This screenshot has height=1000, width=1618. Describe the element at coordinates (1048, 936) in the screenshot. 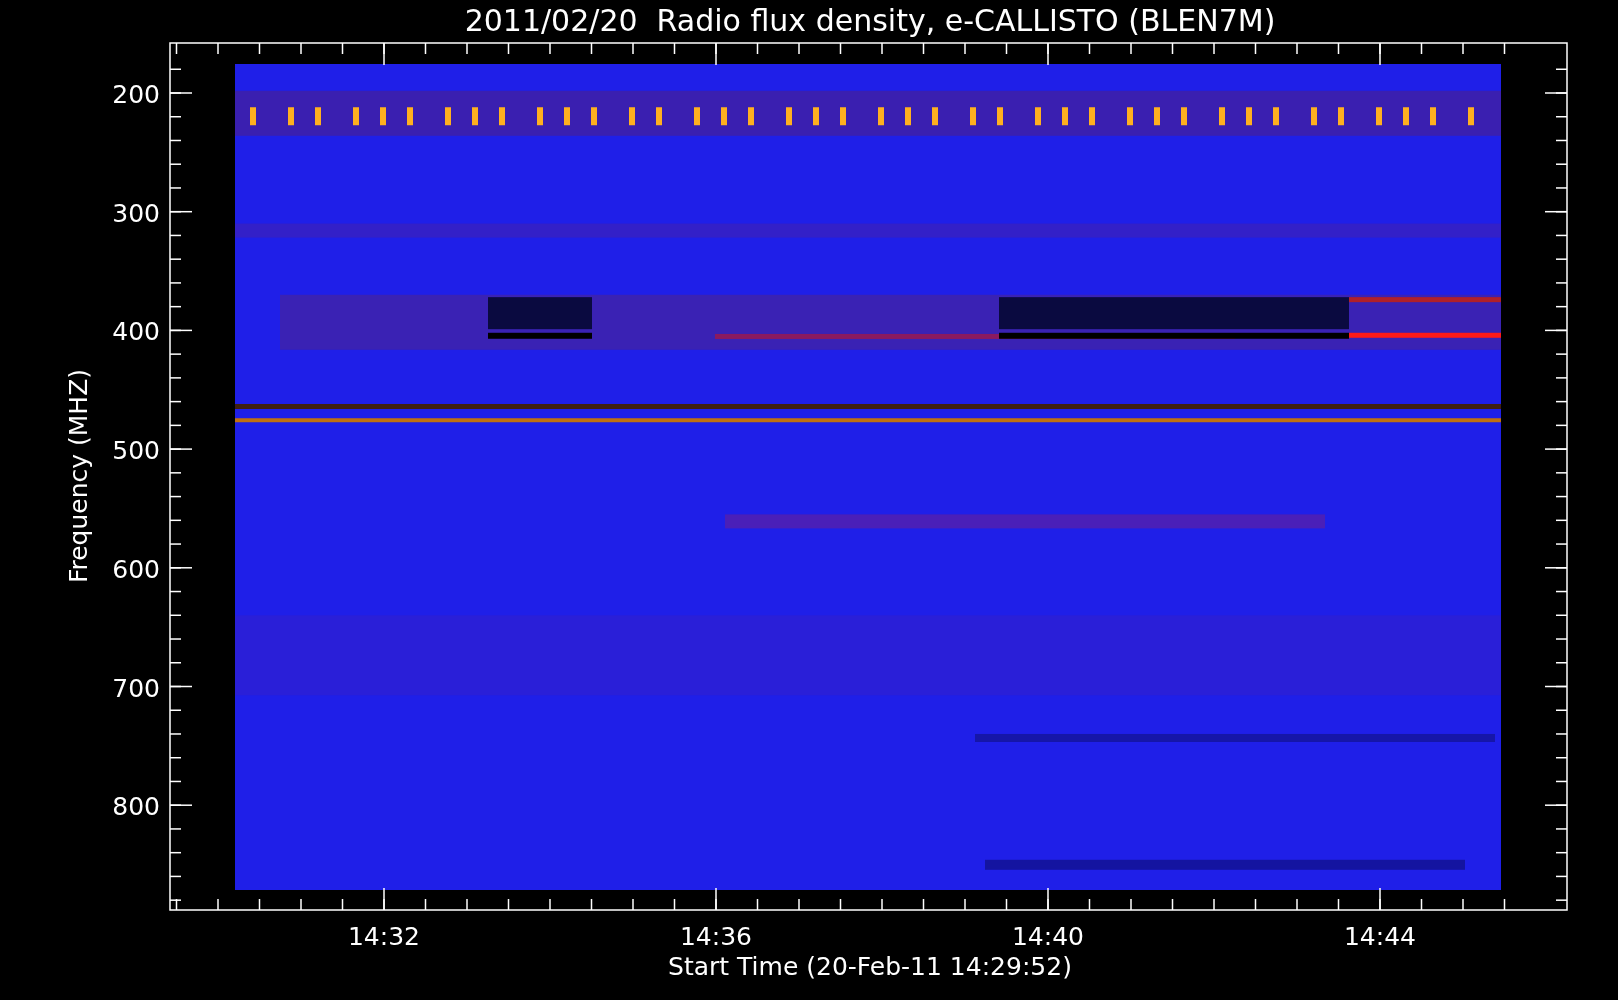

I see `tick-label: 14:40` at that location.